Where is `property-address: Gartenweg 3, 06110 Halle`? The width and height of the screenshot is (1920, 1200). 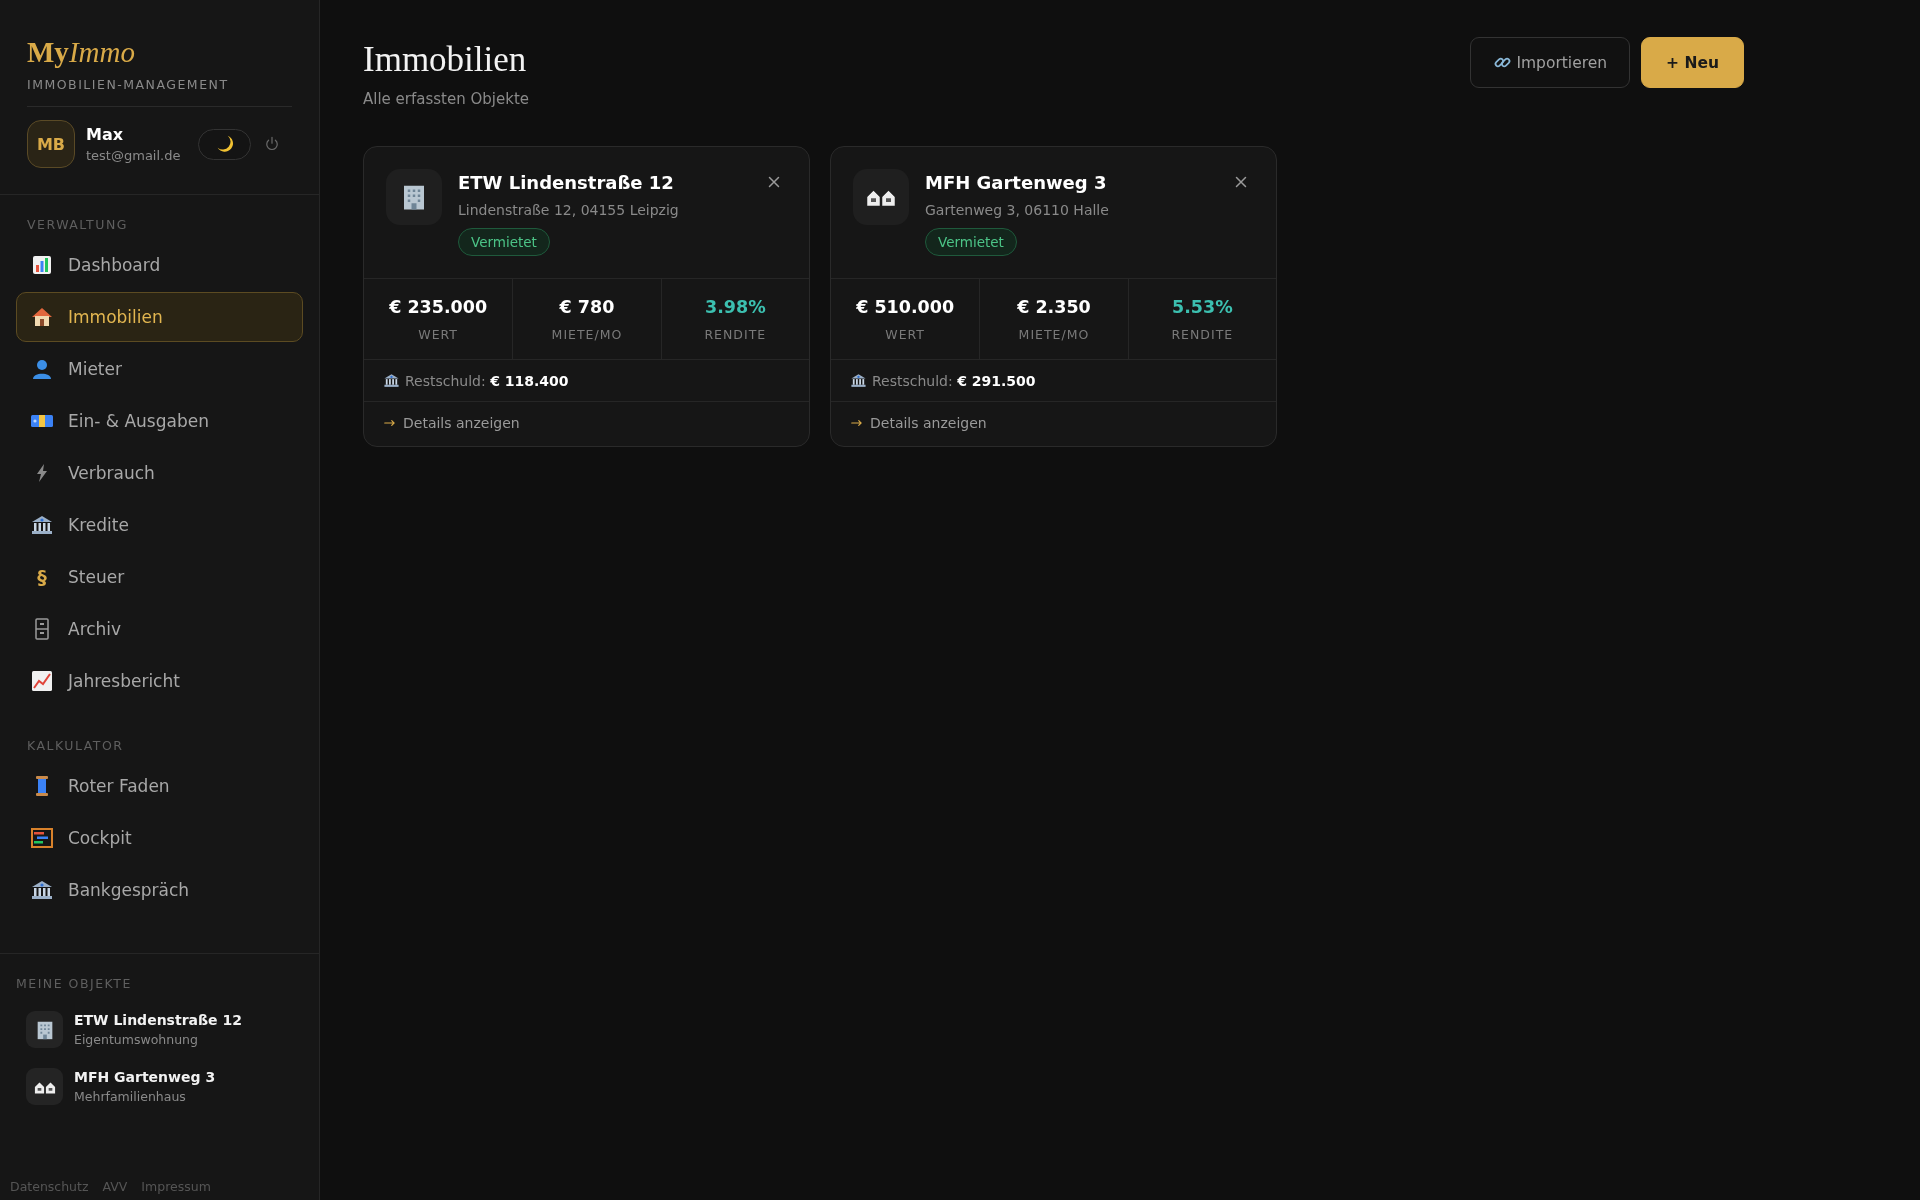 property-address: Gartenweg 3, 06110 Halle is located at coordinates (1017, 210).